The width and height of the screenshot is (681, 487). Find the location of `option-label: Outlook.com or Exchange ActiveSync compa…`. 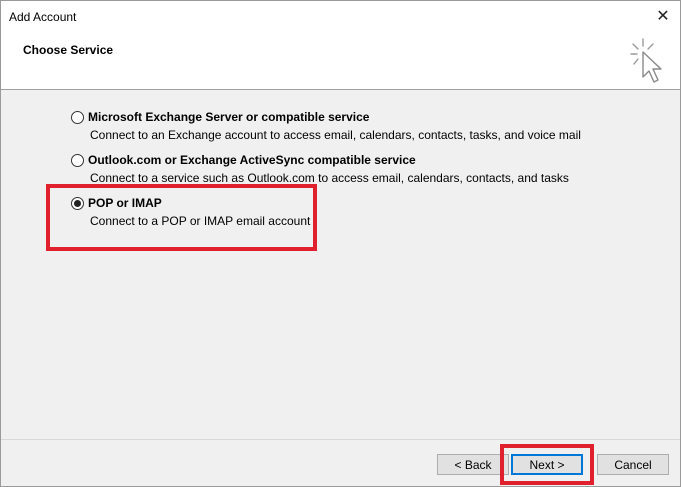

option-label: Outlook.com or Exchange ActiveSync compa… is located at coordinates (252, 160).